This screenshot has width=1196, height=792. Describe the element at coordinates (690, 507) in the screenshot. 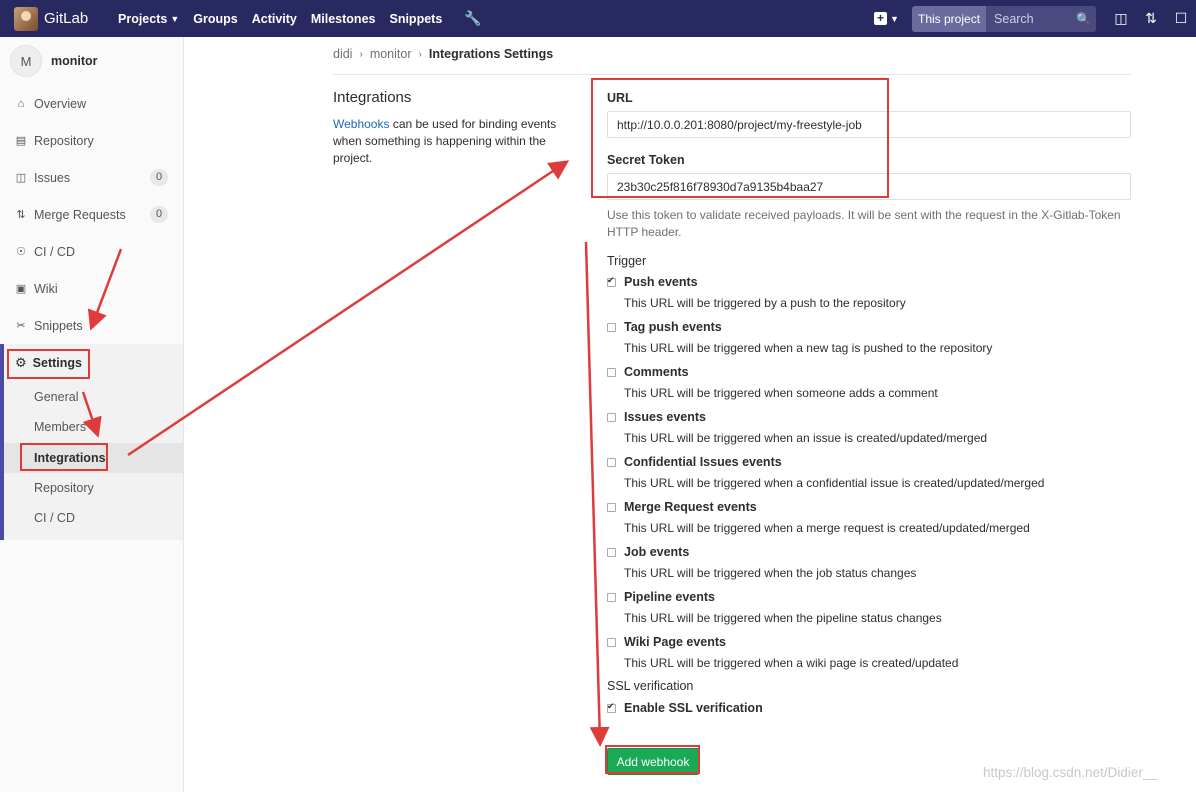

I see `trigger-title: Merge Request events` at that location.